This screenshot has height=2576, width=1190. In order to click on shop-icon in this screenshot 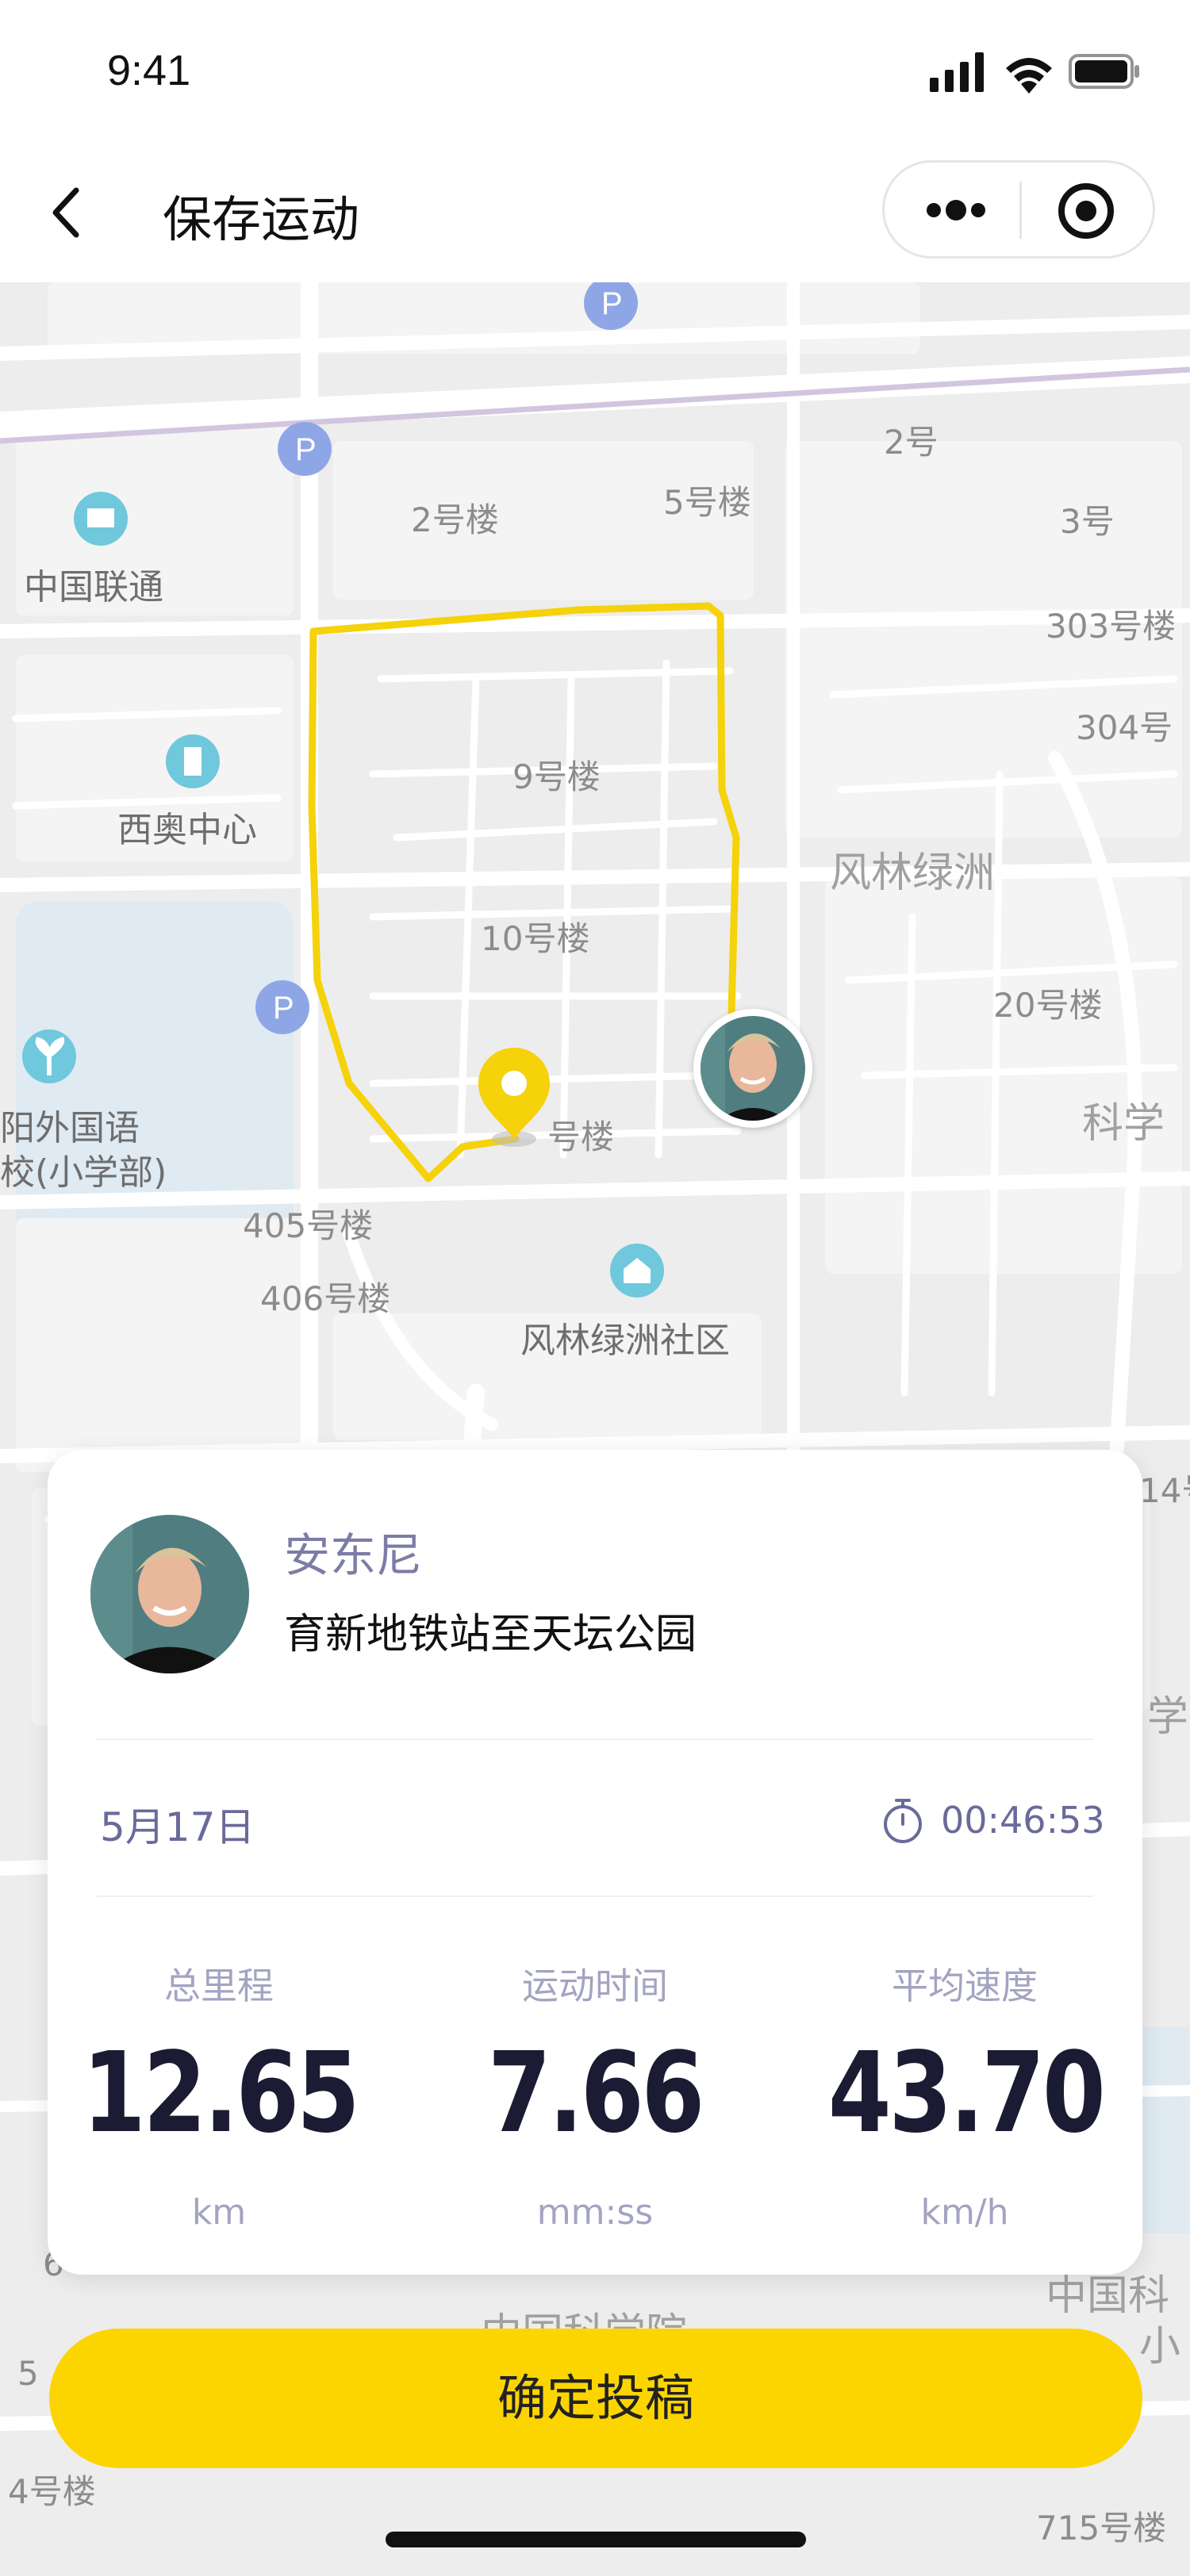, I will do `click(101, 519)`.